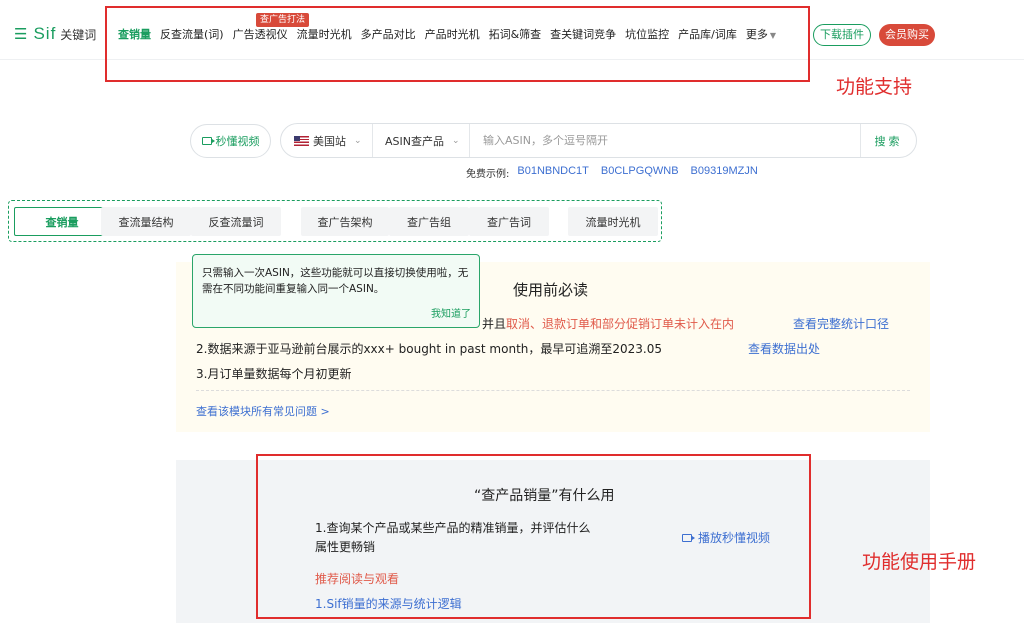 Image resolution: width=1024 pixels, height=623 pixels. I want to click on annotation-box-features, so click(457, 44).